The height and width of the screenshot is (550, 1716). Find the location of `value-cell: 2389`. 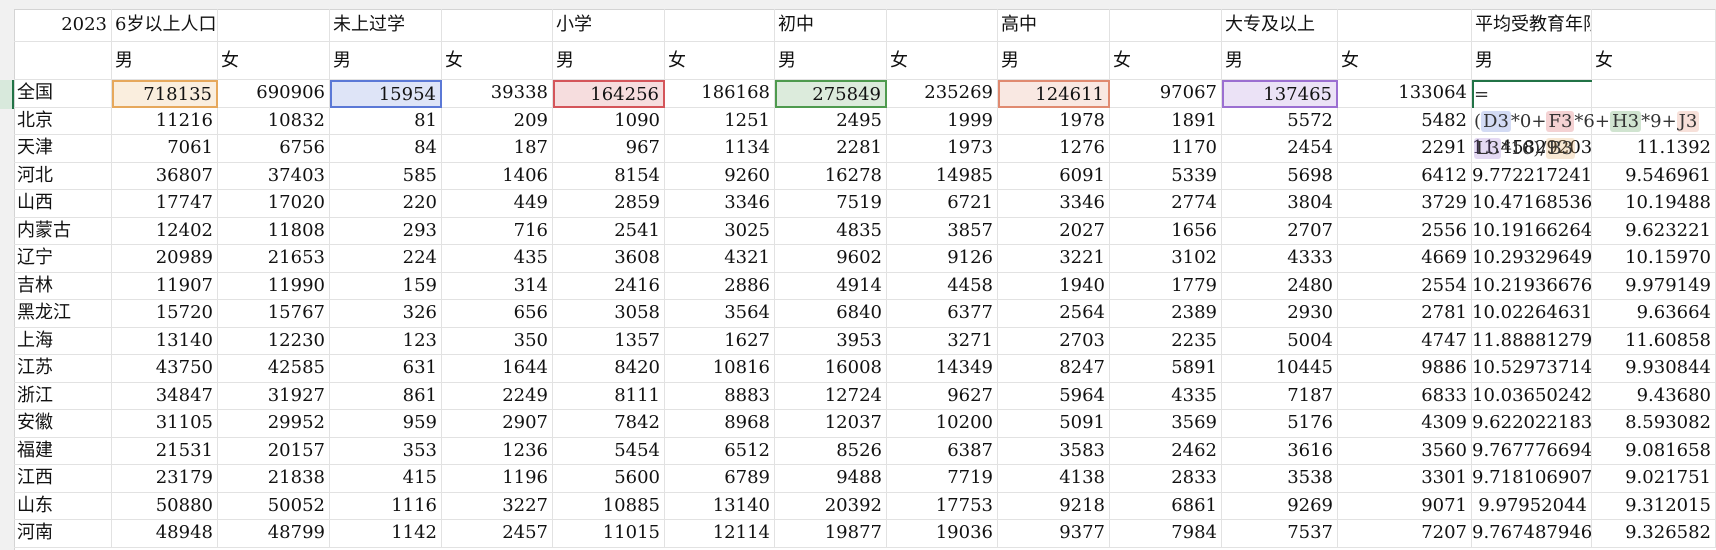

value-cell: 2389 is located at coordinates (1166, 314).